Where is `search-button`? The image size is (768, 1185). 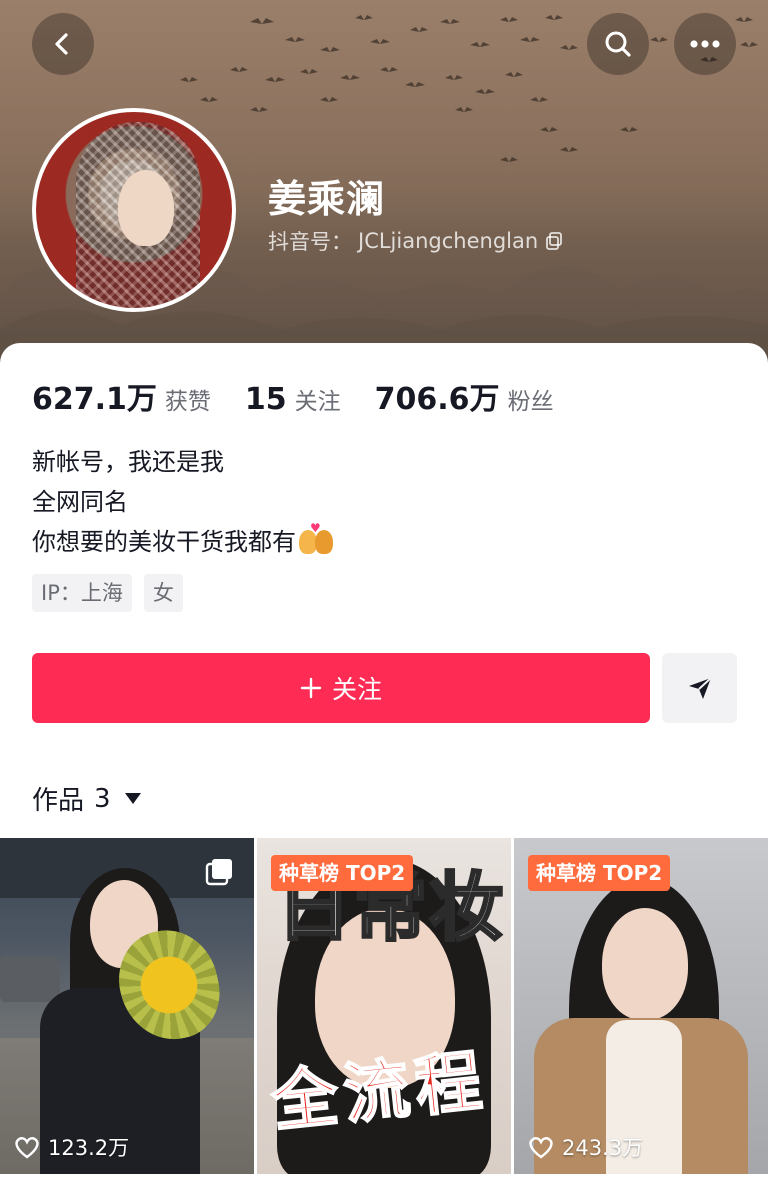
search-button is located at coordinates (618, 44).